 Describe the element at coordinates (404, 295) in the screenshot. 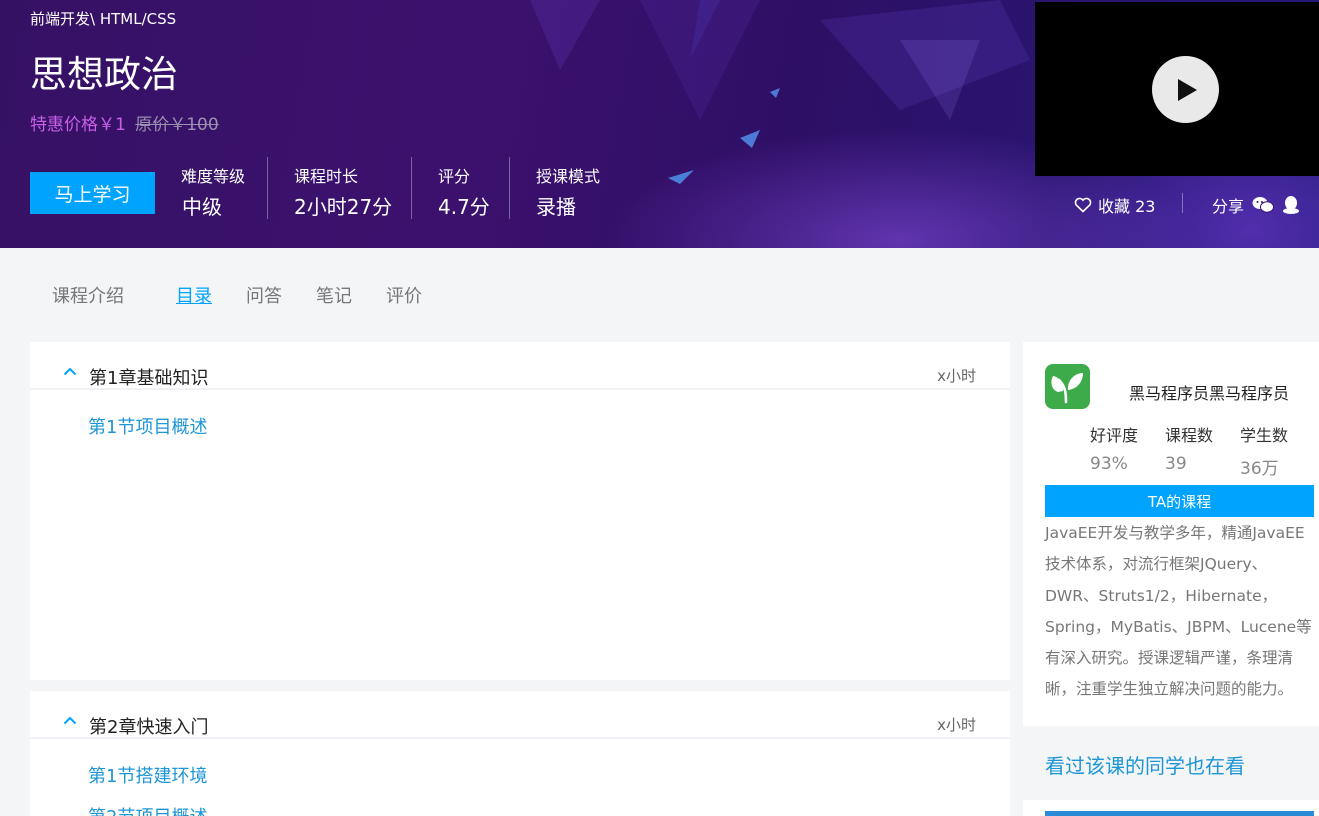

I see `tab-reviews: 评价` at that location.